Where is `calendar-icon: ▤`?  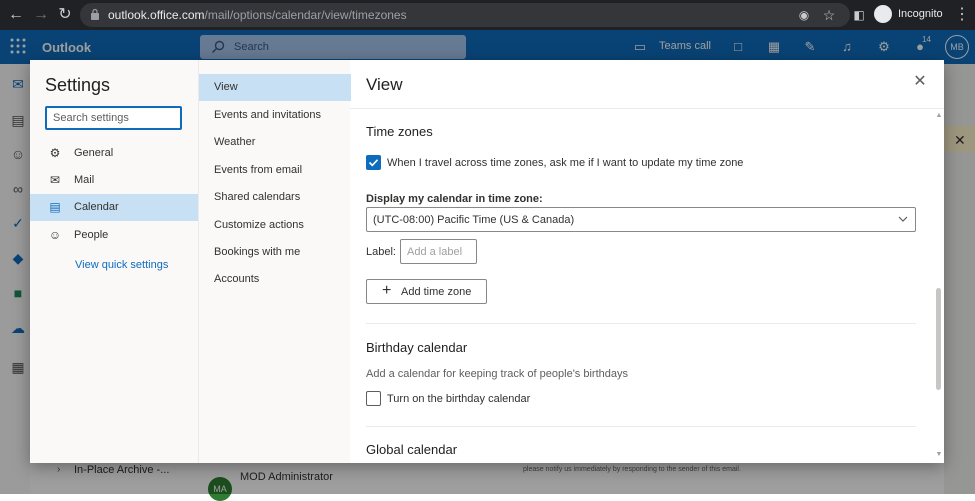 calendar-icon: ▤ is located at coordinates (55, 207).